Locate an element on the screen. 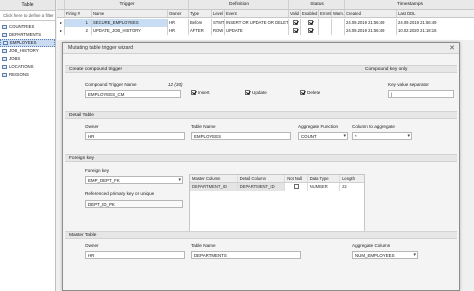 Image resolution: width=474 pixels, height=291 pixels. master-table-label: Table Name is located at coordinates (203, 245).